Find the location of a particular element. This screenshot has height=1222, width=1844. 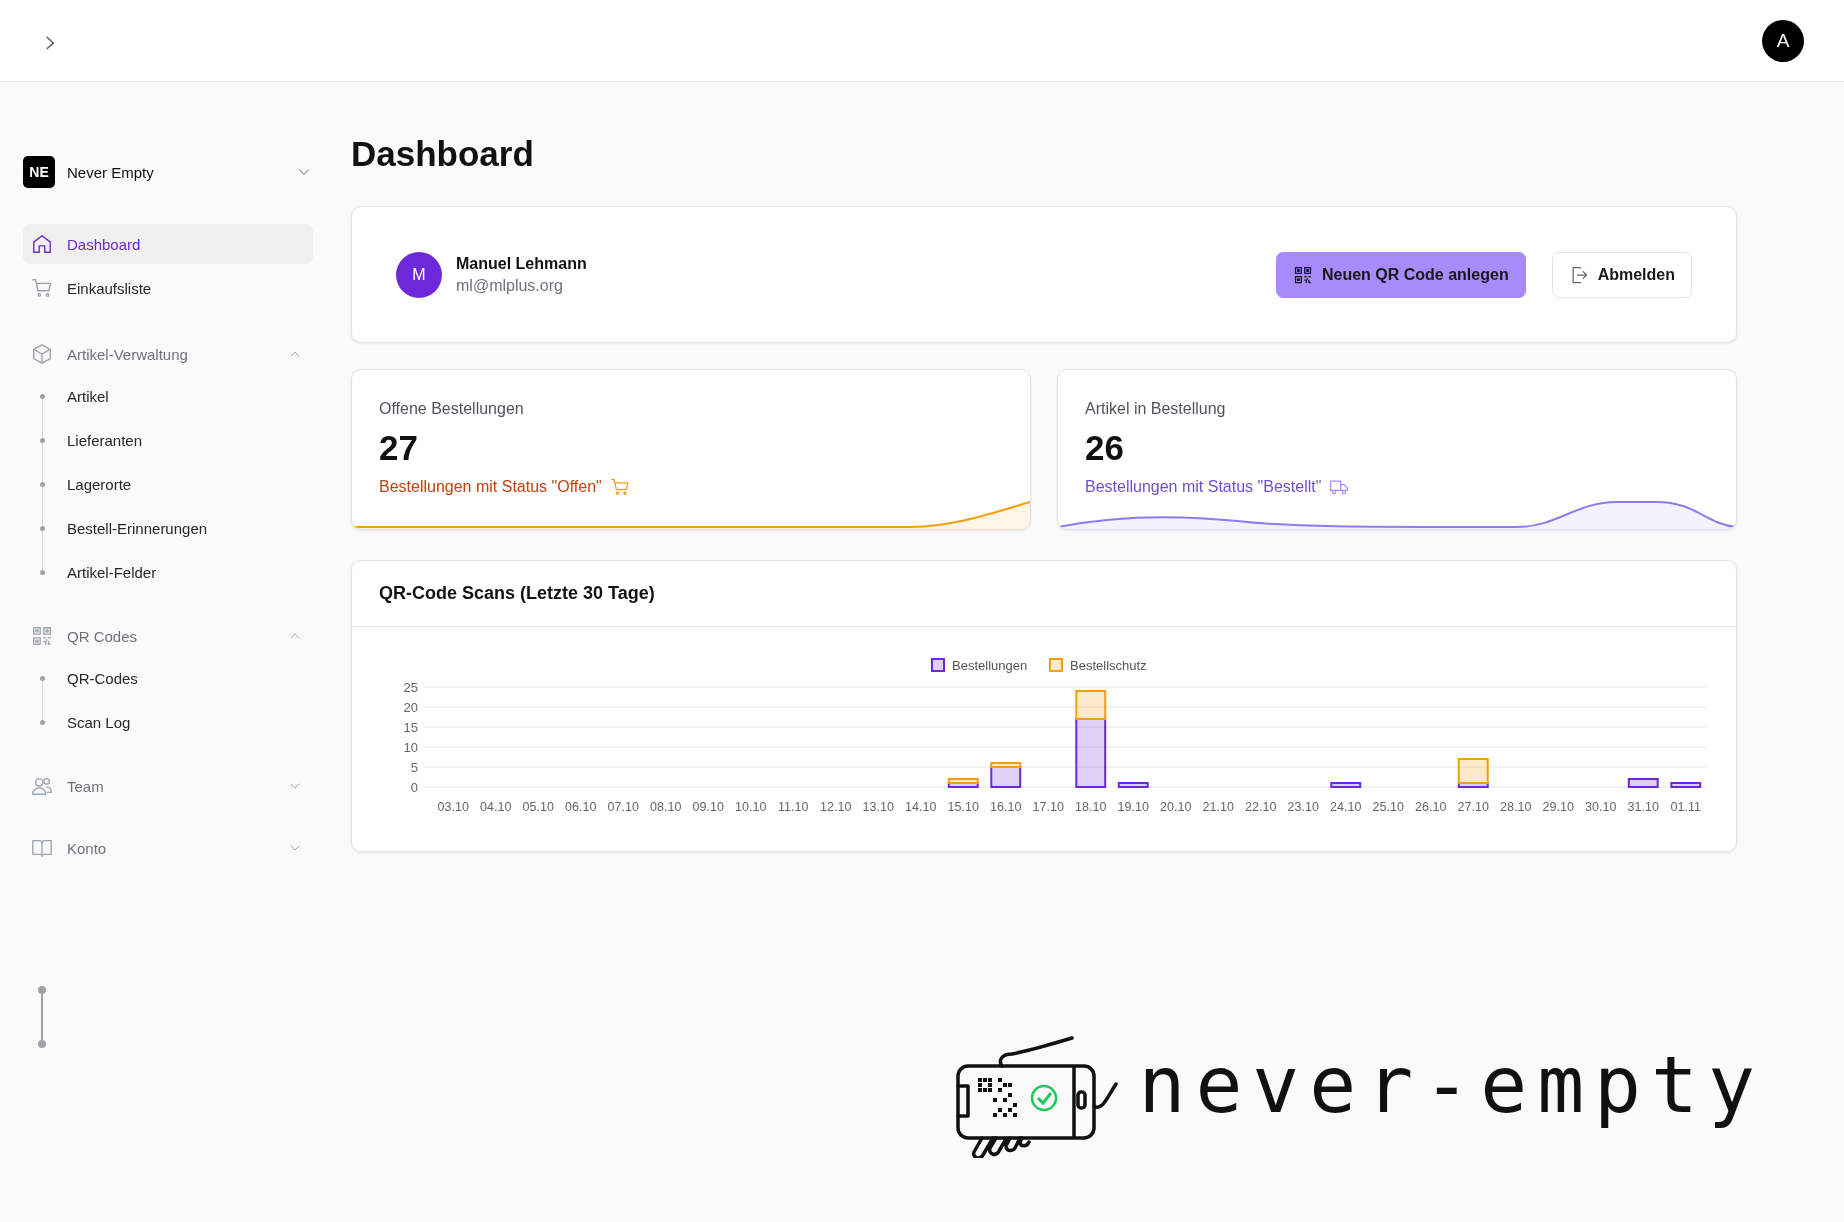

axis-tick-label: 10 is located at coordinates (410, 747).